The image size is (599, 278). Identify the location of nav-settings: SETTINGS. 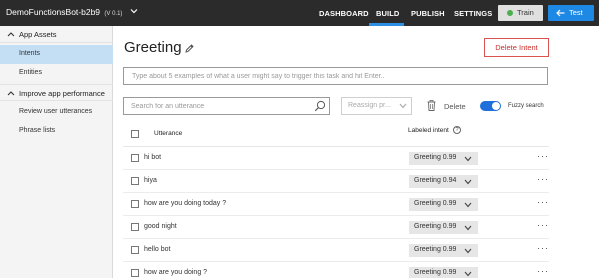
(473, 13).